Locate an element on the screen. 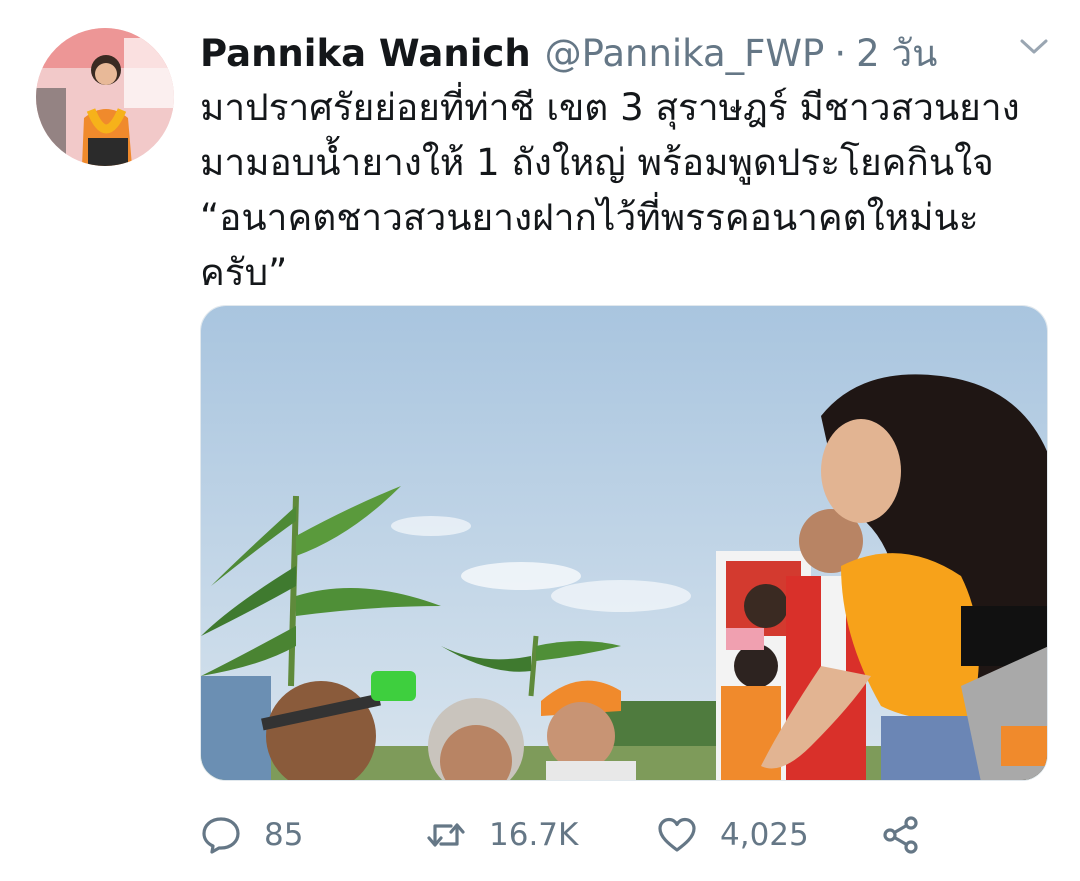 This screenshot has height=881, width=1080. share-icon is located at coordinates (900, 835).